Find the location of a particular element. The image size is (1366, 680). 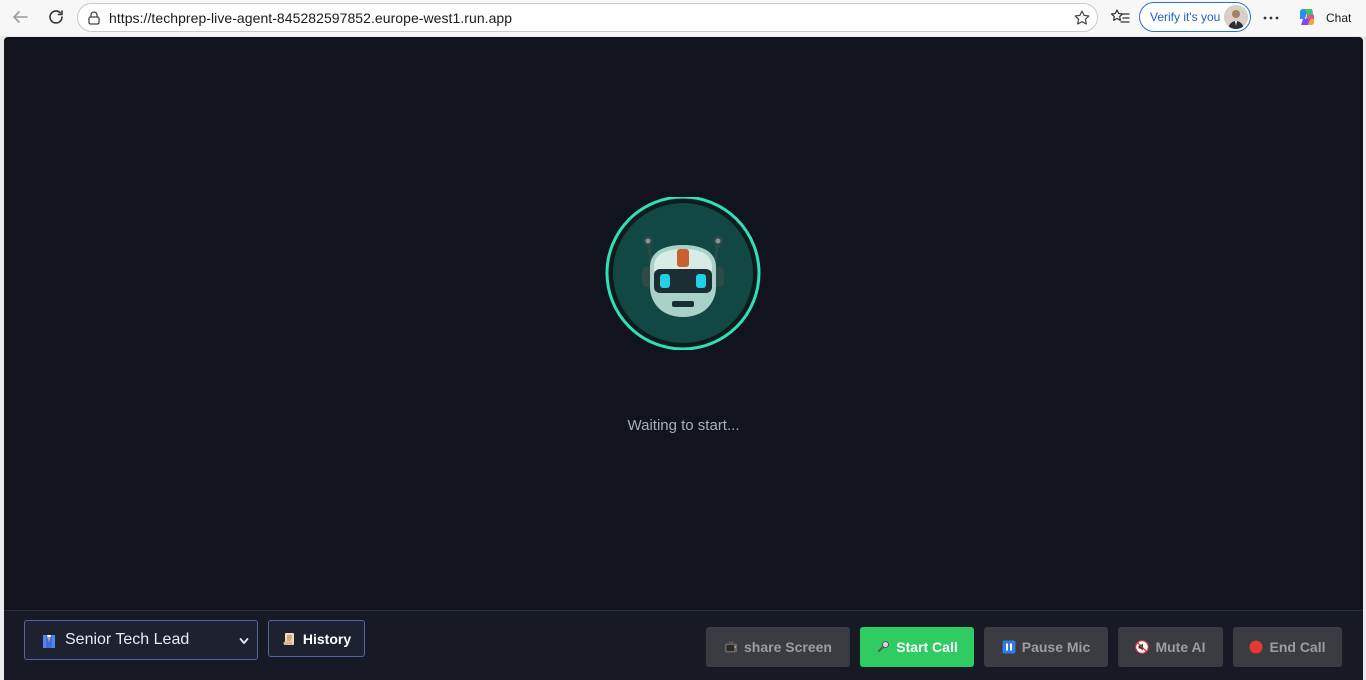

chevron-down-icon is located at coordinates (244, 641).